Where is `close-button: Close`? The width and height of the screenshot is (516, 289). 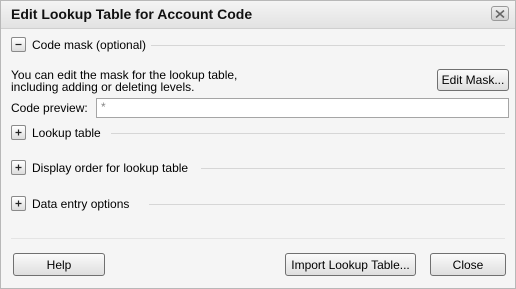
close-button: Close is located at coordinates (468, 264).